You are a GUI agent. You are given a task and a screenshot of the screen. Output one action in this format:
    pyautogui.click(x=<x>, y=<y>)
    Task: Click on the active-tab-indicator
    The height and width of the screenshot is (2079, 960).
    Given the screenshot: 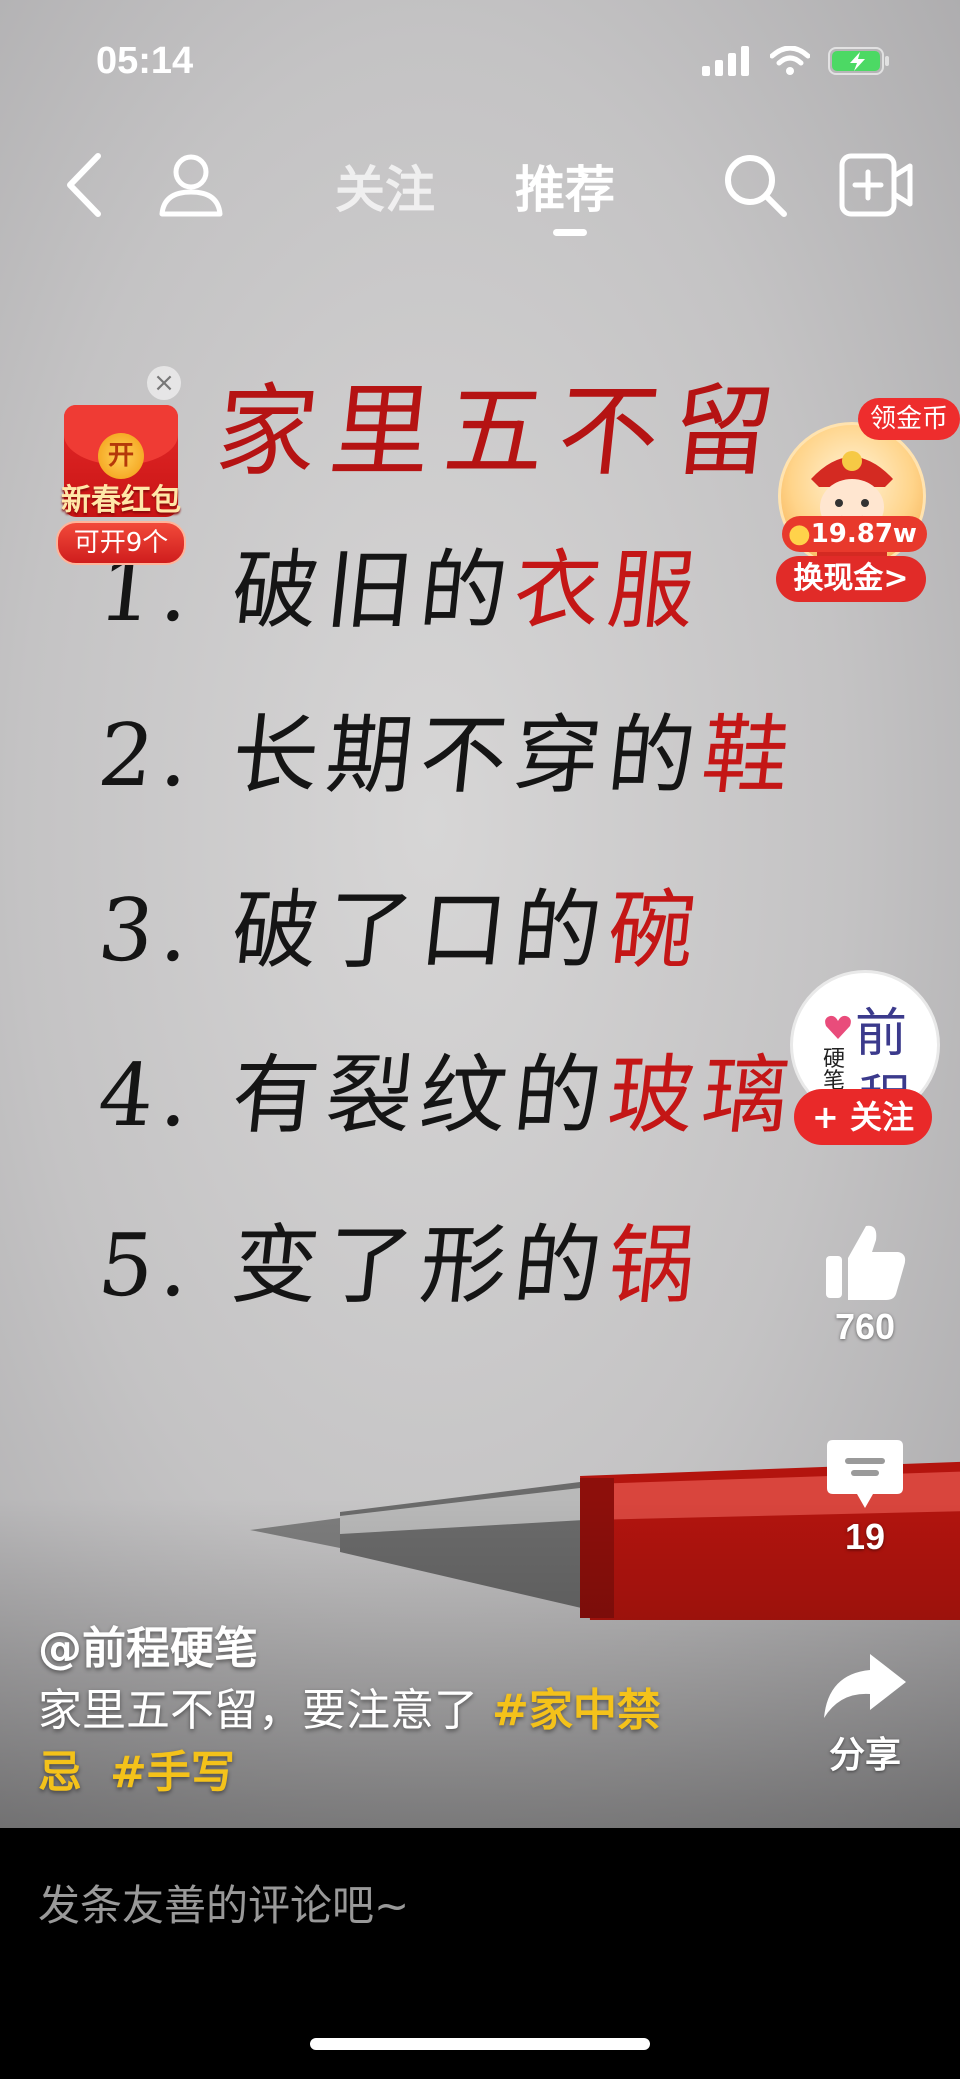 What is the action you would take?
    pyautogui.click(x=570, y=232)
    